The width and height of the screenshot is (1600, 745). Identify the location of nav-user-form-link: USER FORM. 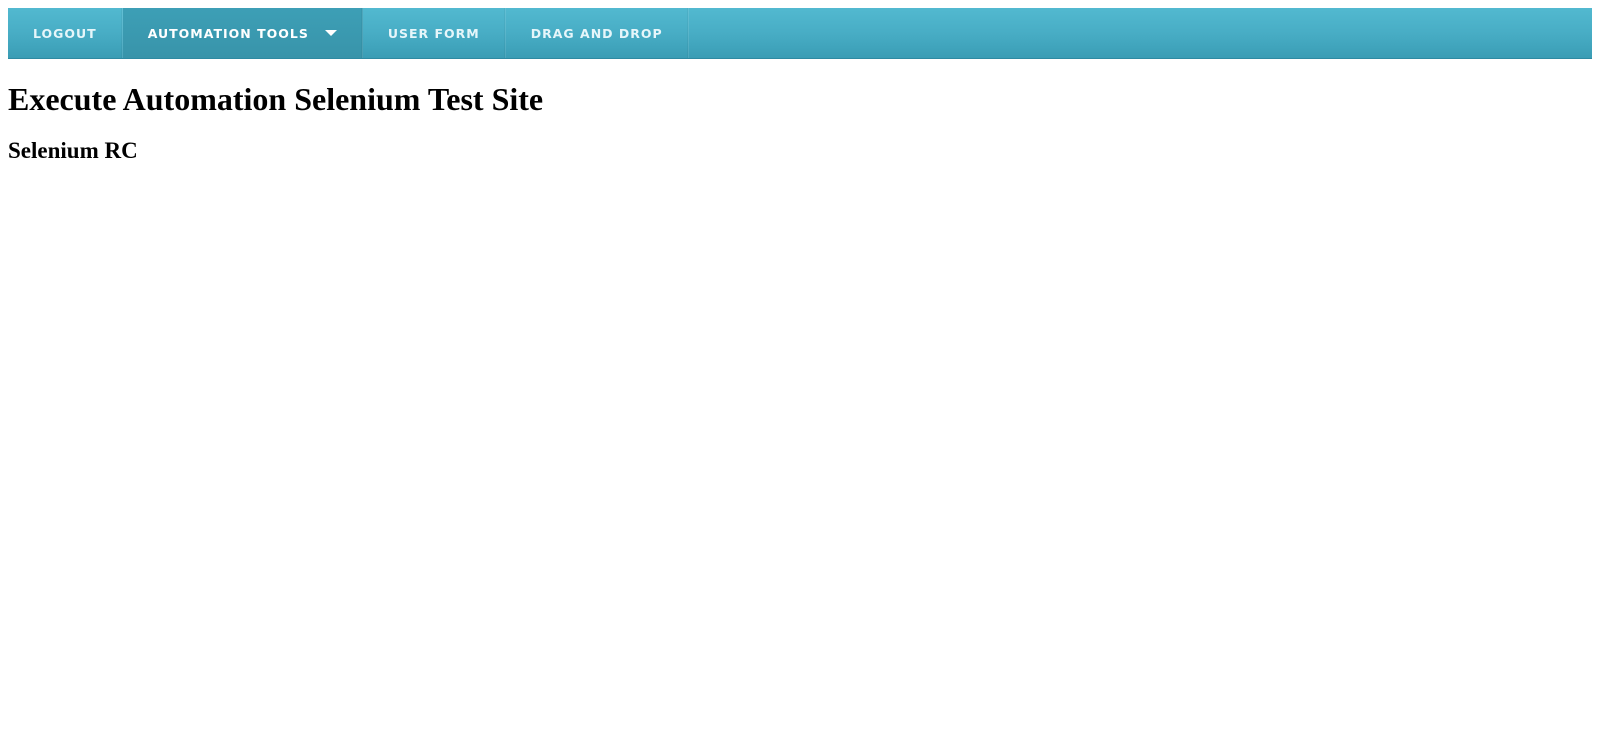
(434, 33).